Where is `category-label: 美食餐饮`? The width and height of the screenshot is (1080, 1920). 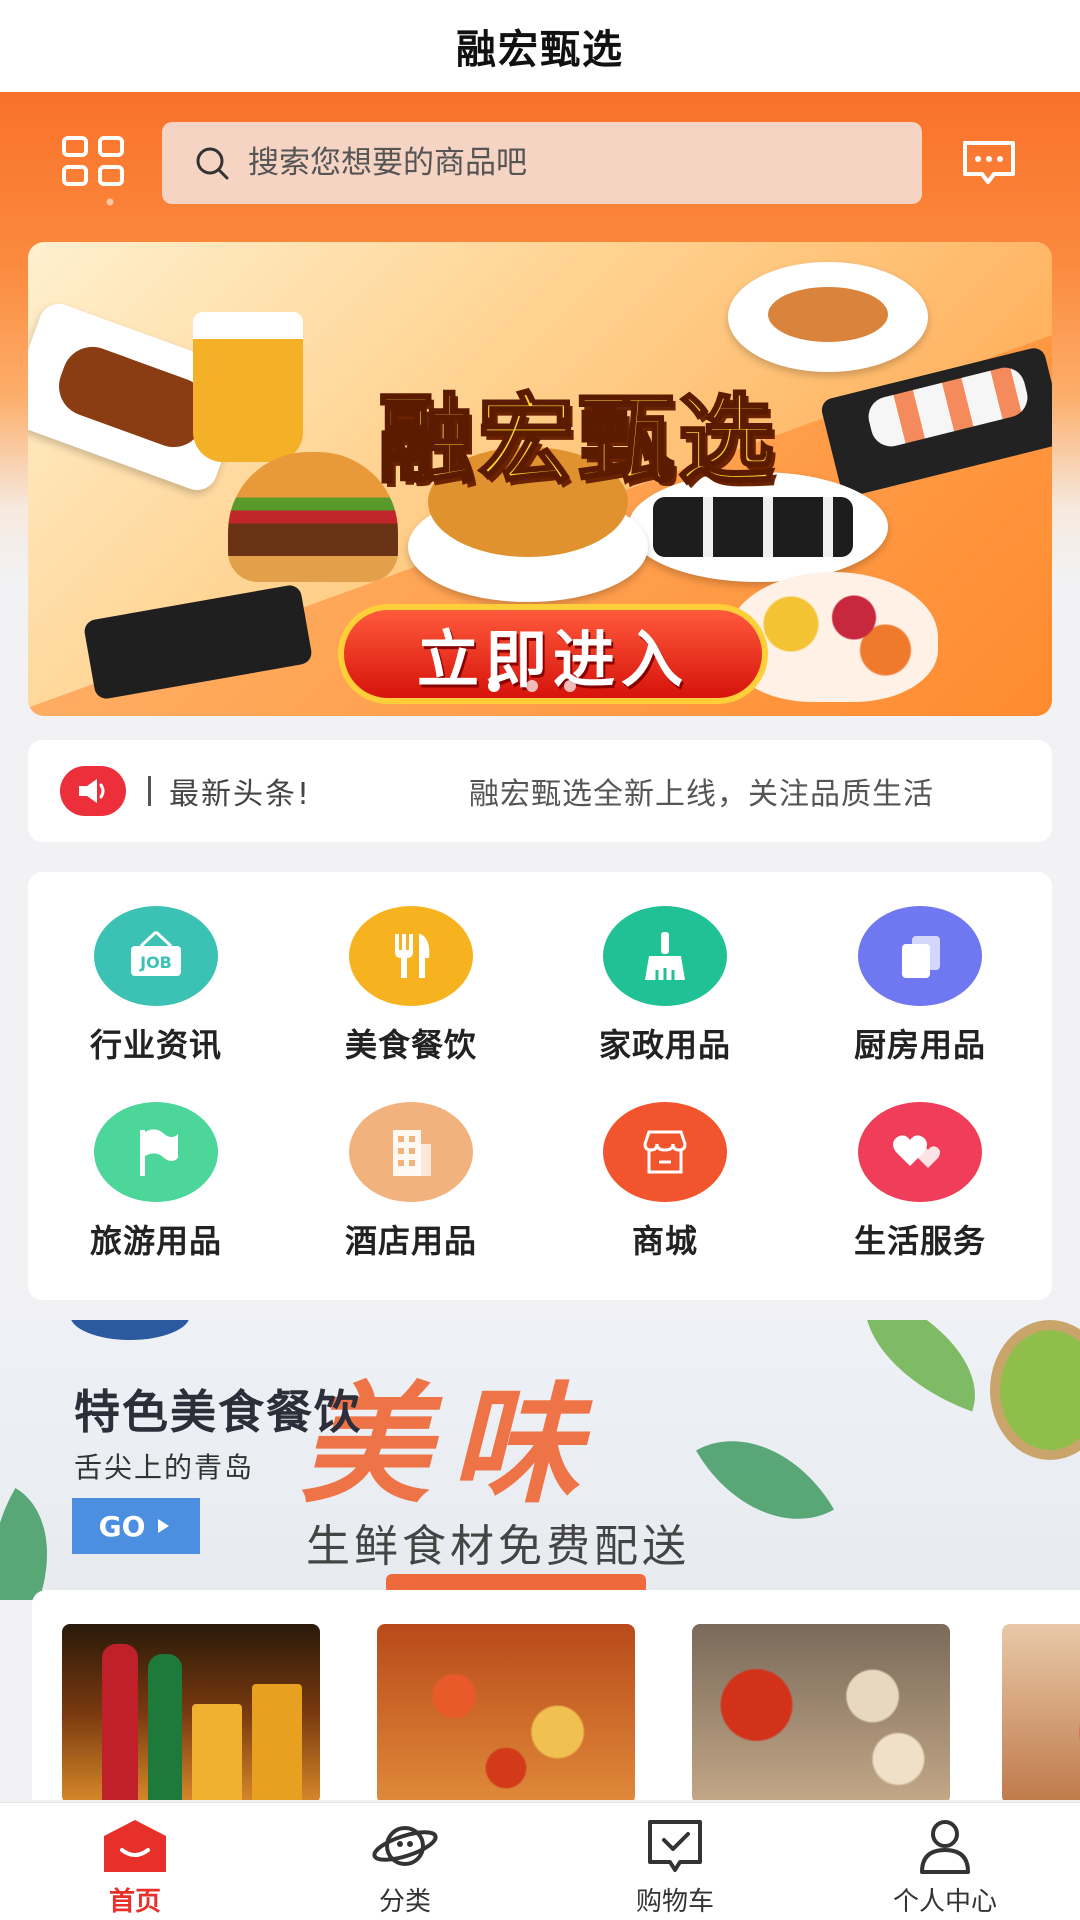
category-label: 美食餐饮 is located at coordinates (410, 1045).